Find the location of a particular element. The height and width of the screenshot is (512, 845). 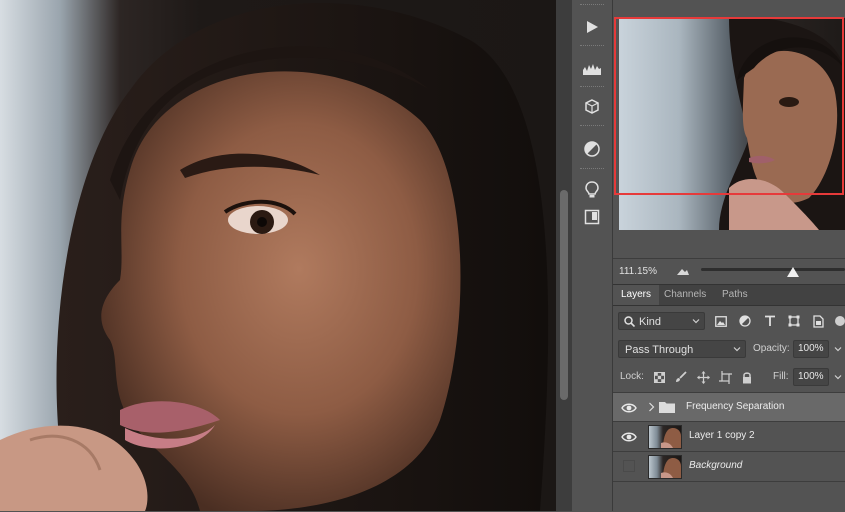

chevron-right-icon is located at coordinates (651, 407).